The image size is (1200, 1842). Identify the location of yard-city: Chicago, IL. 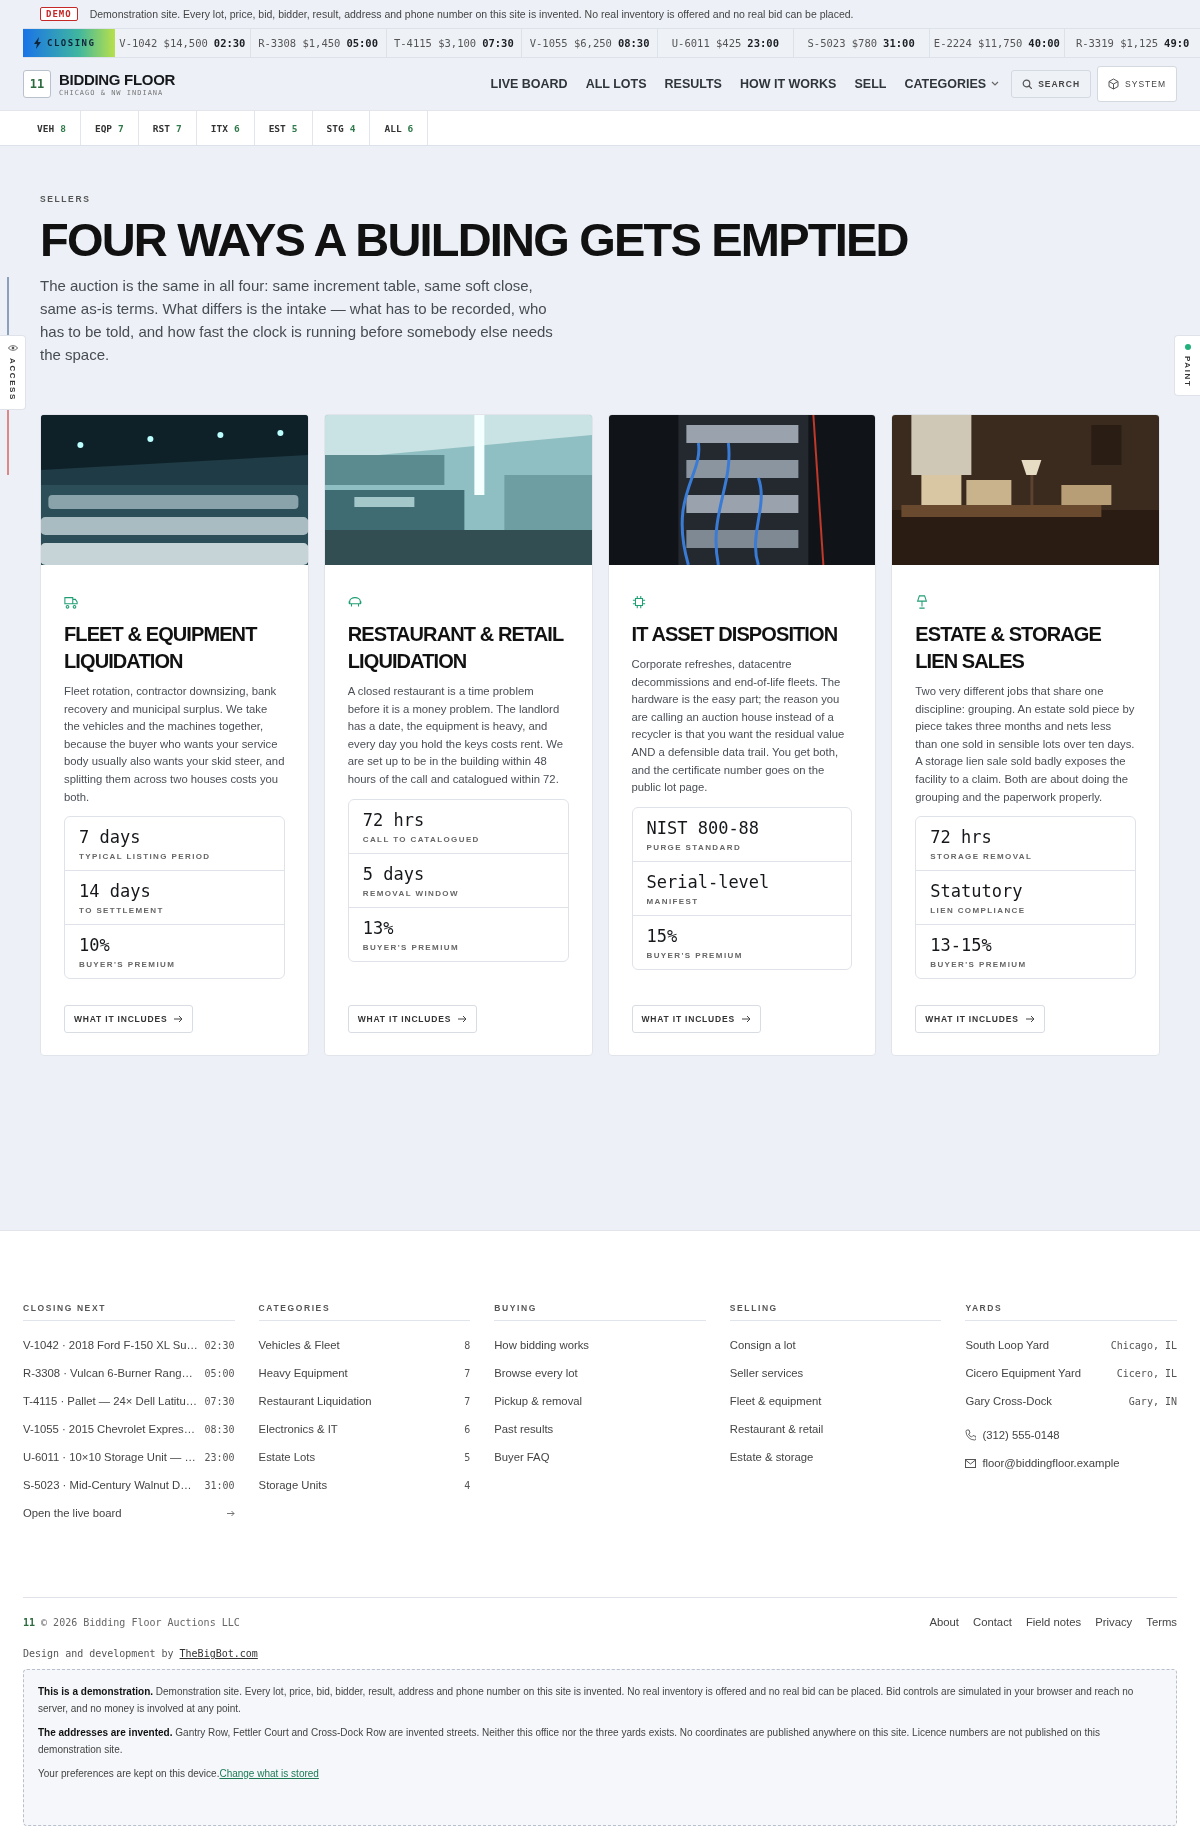
(1143, 1345).